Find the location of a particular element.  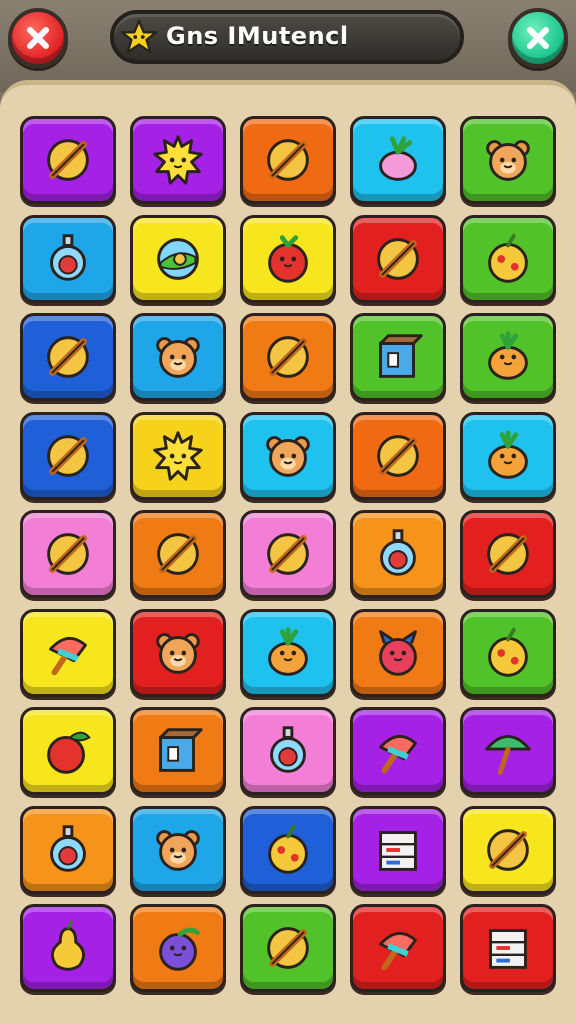

close-button is located at coordinates (38, 38).